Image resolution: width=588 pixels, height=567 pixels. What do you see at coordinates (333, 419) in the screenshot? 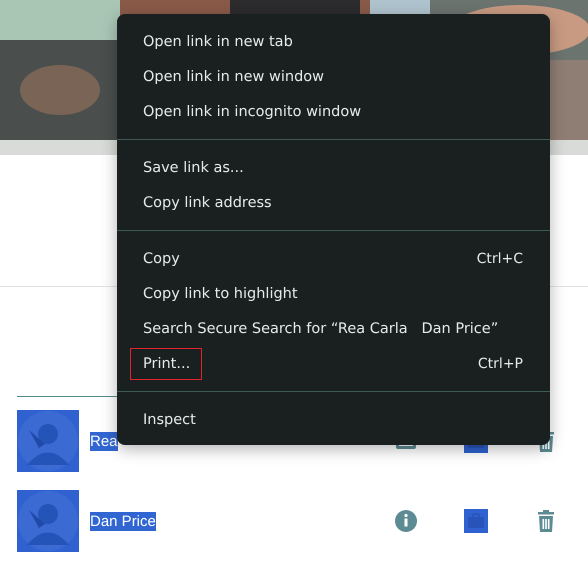
I see `menu-item: Inspect` at bounding box center [333, 419].